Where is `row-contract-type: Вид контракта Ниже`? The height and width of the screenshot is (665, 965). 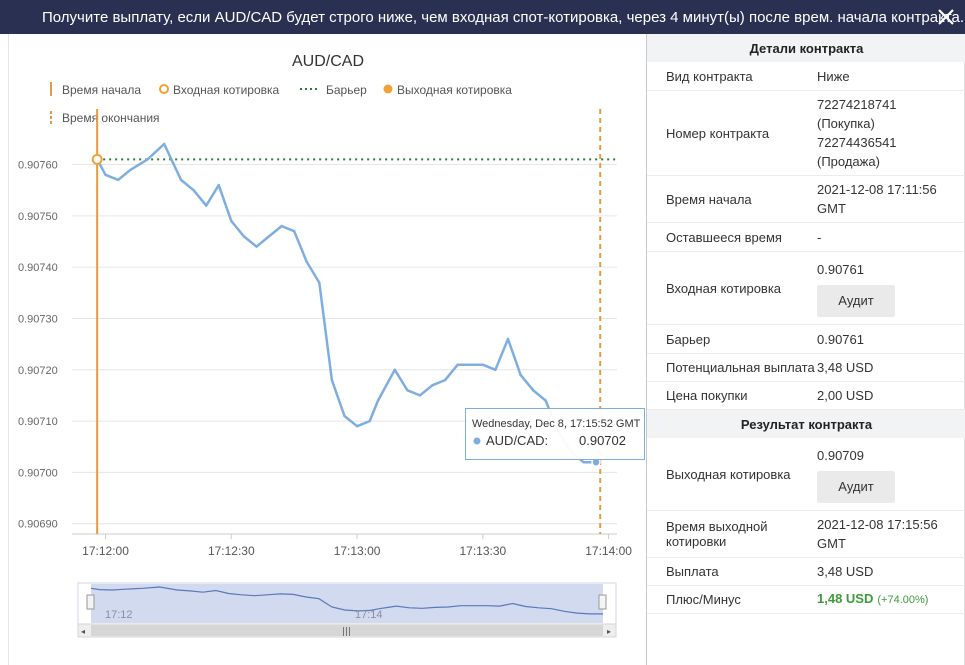
row-contract-type: Вид контракта Ниже is located at coordinates (806, 76).